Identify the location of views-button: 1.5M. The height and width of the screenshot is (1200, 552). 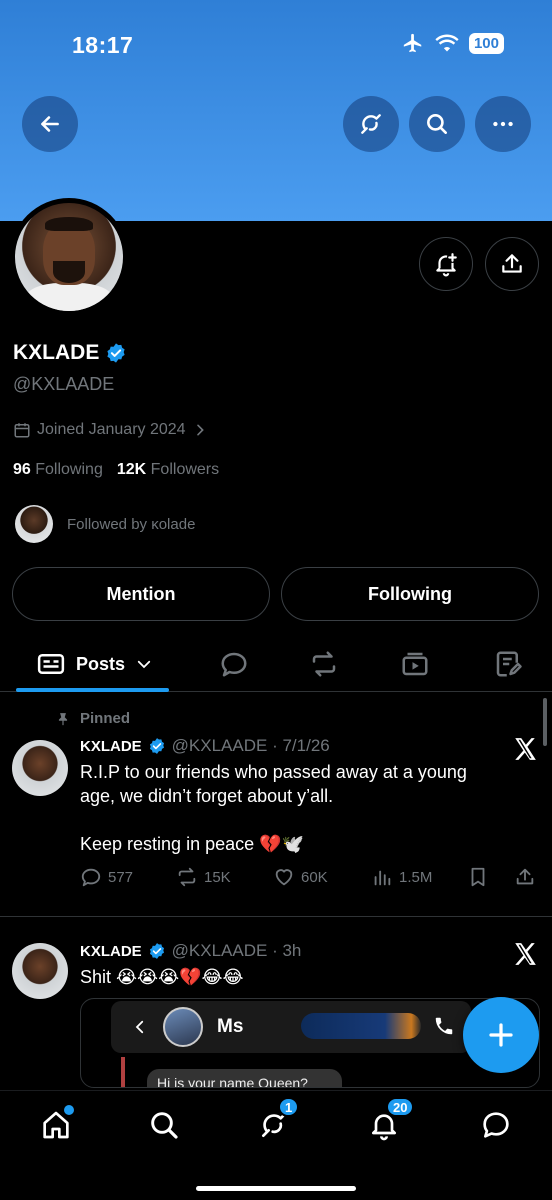
(401, 877).